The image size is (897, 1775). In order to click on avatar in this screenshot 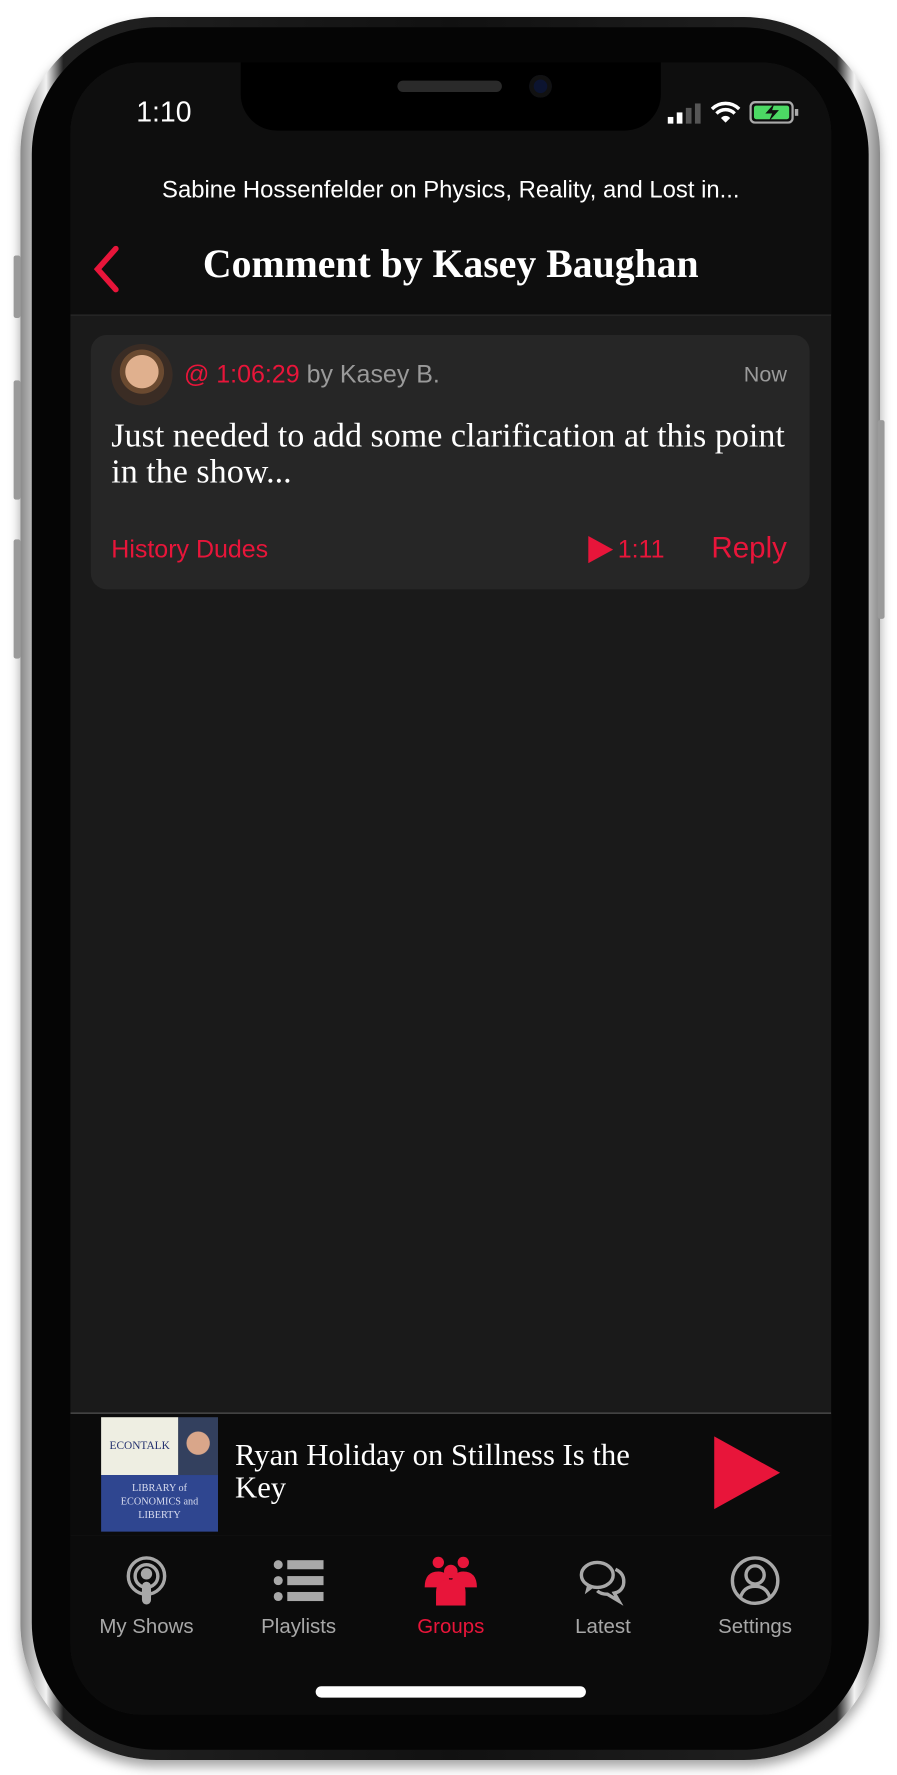, I will do `click(142, 375)`.